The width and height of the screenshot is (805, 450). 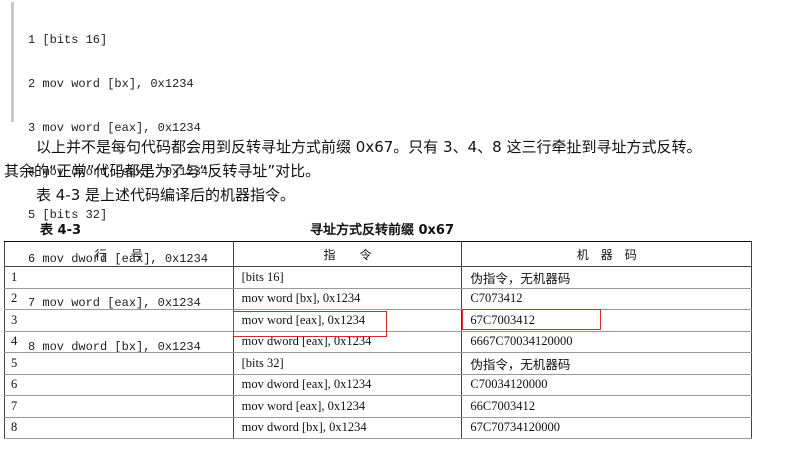 What do you see at coordinates (606, 385) in the screenshot?
I see `cell-machine-code: C70034120000` at bounding box center [606, 385].